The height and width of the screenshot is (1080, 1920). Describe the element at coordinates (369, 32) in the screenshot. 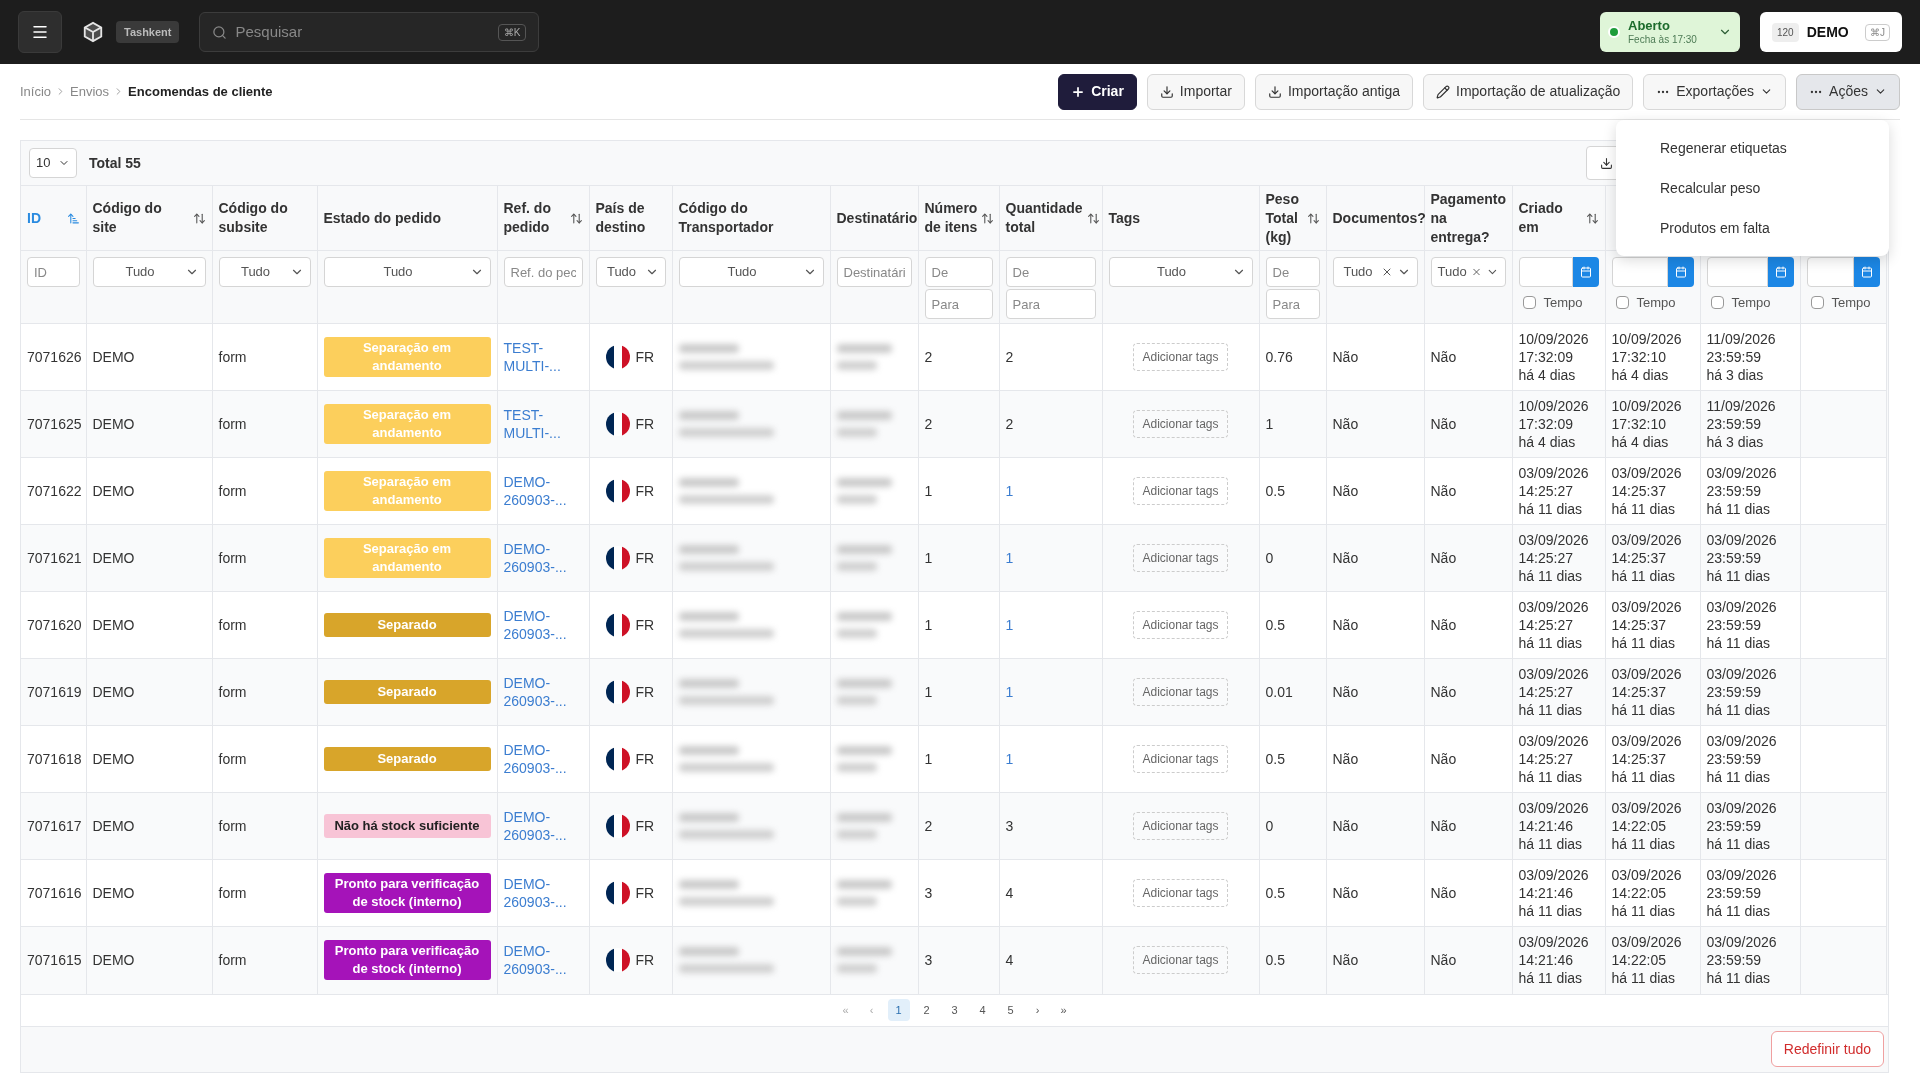

I see `search-field: Pesquisar ⌘K` at that location.